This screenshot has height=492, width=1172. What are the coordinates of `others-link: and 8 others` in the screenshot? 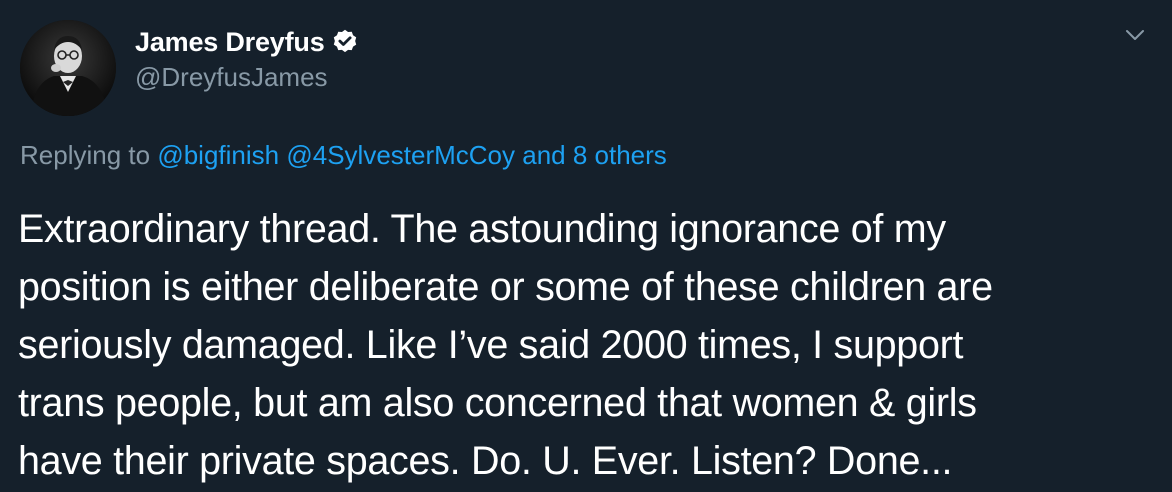 It's located at (594, 155).